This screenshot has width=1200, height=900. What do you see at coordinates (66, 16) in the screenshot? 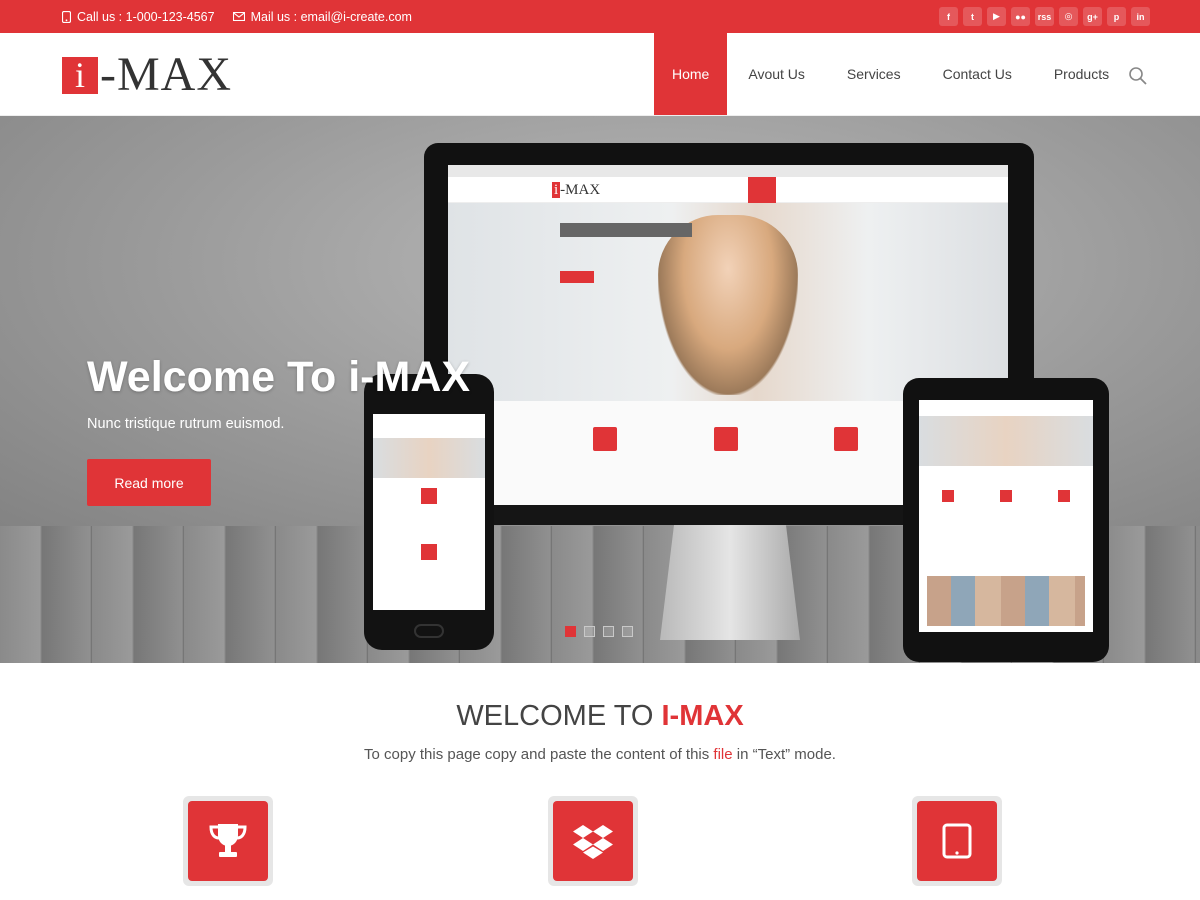
I see `mobile-phone-icon` at bounding box center [66, 16].